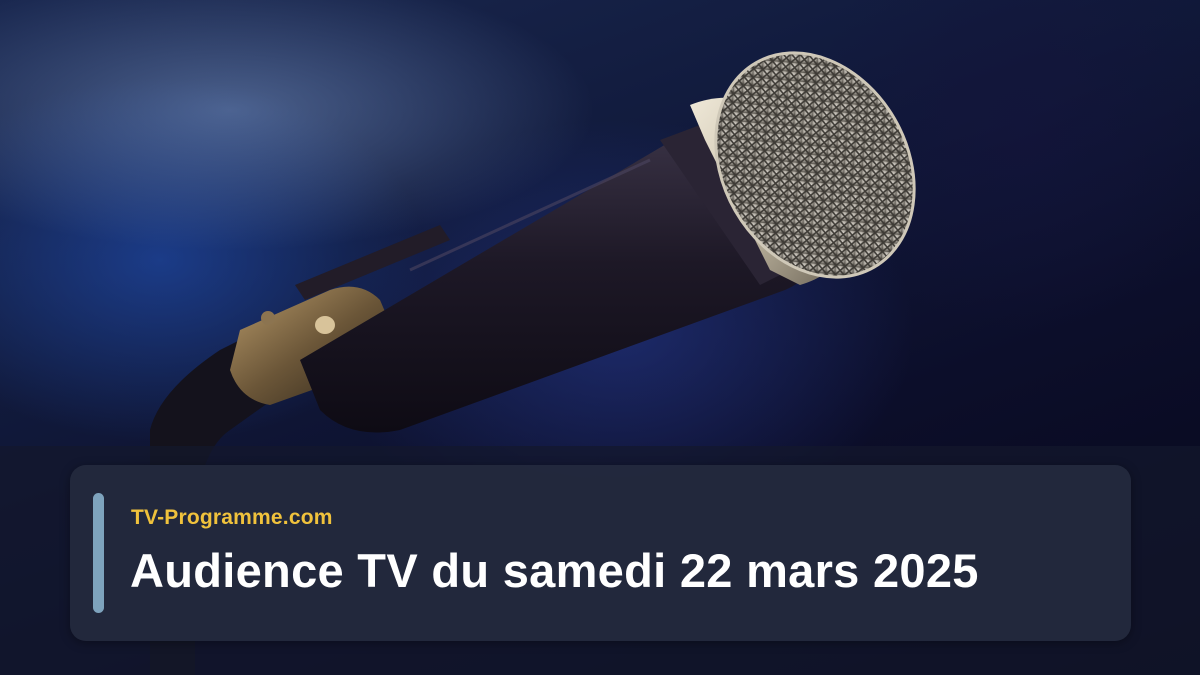 Image resolution: width=1200 pixels, height=675 pixels. What do you see at coordinates (232, 518) in the screenshot?
I see `site-name: TV-Programme.com` at bounding box center [232, 518].